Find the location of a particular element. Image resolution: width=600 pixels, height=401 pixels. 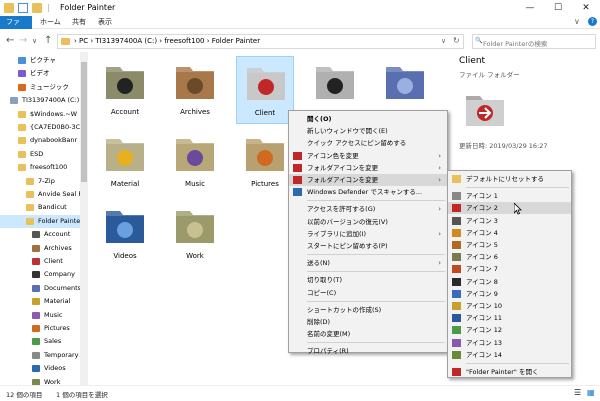

forward-button: → is located at coordinates (23, 40).